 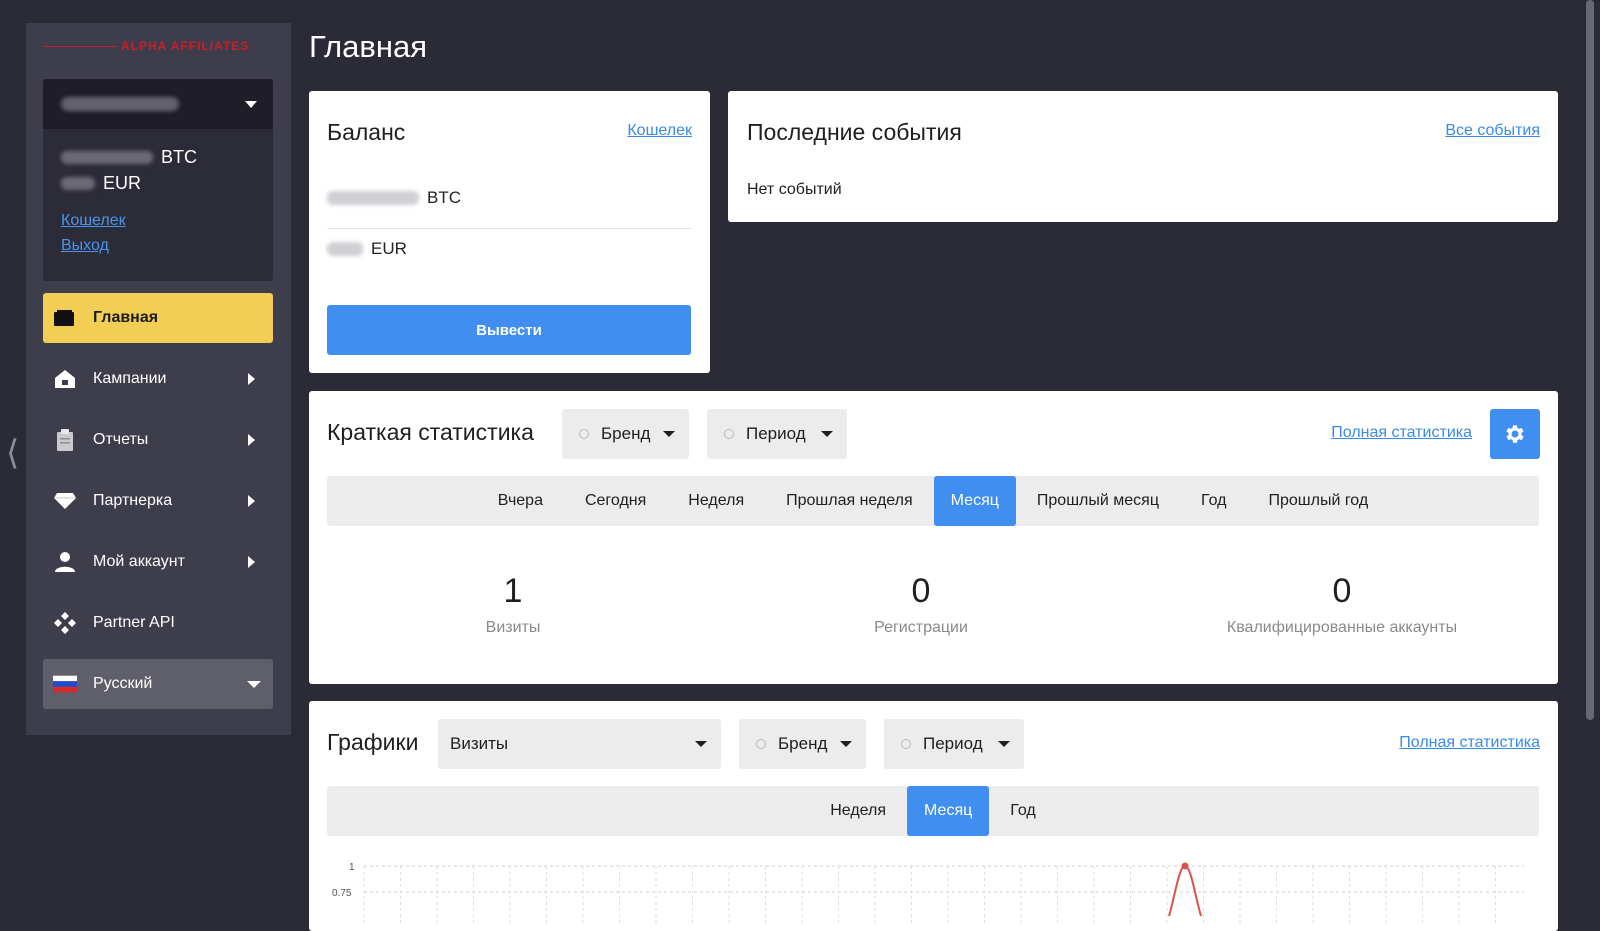 What do you see at coordinates (121, 439) in the screenshot?
I see `sidebar-item-label: Отчеты` at bounding box center [121, 439].